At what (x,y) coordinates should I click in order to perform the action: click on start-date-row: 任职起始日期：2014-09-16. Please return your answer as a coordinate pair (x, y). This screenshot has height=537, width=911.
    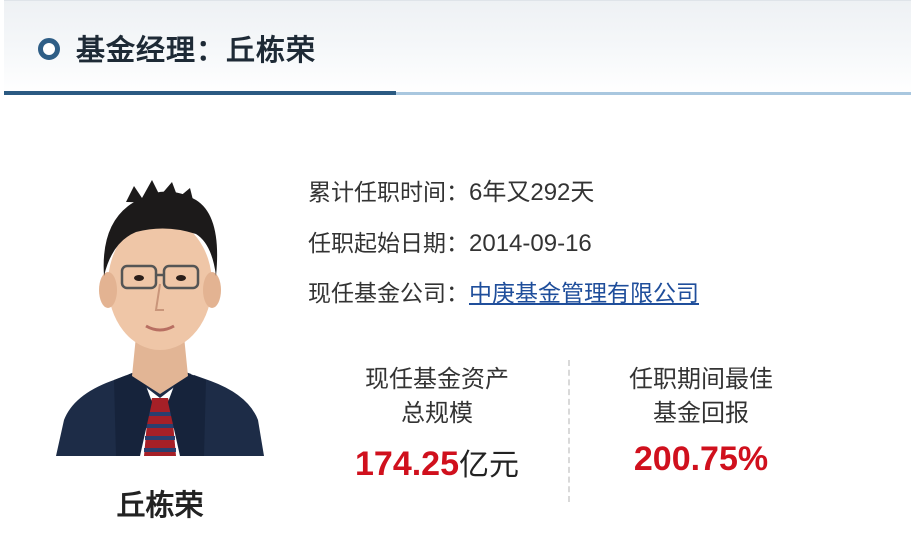
    Looking at the image, I should click on (450, 241).